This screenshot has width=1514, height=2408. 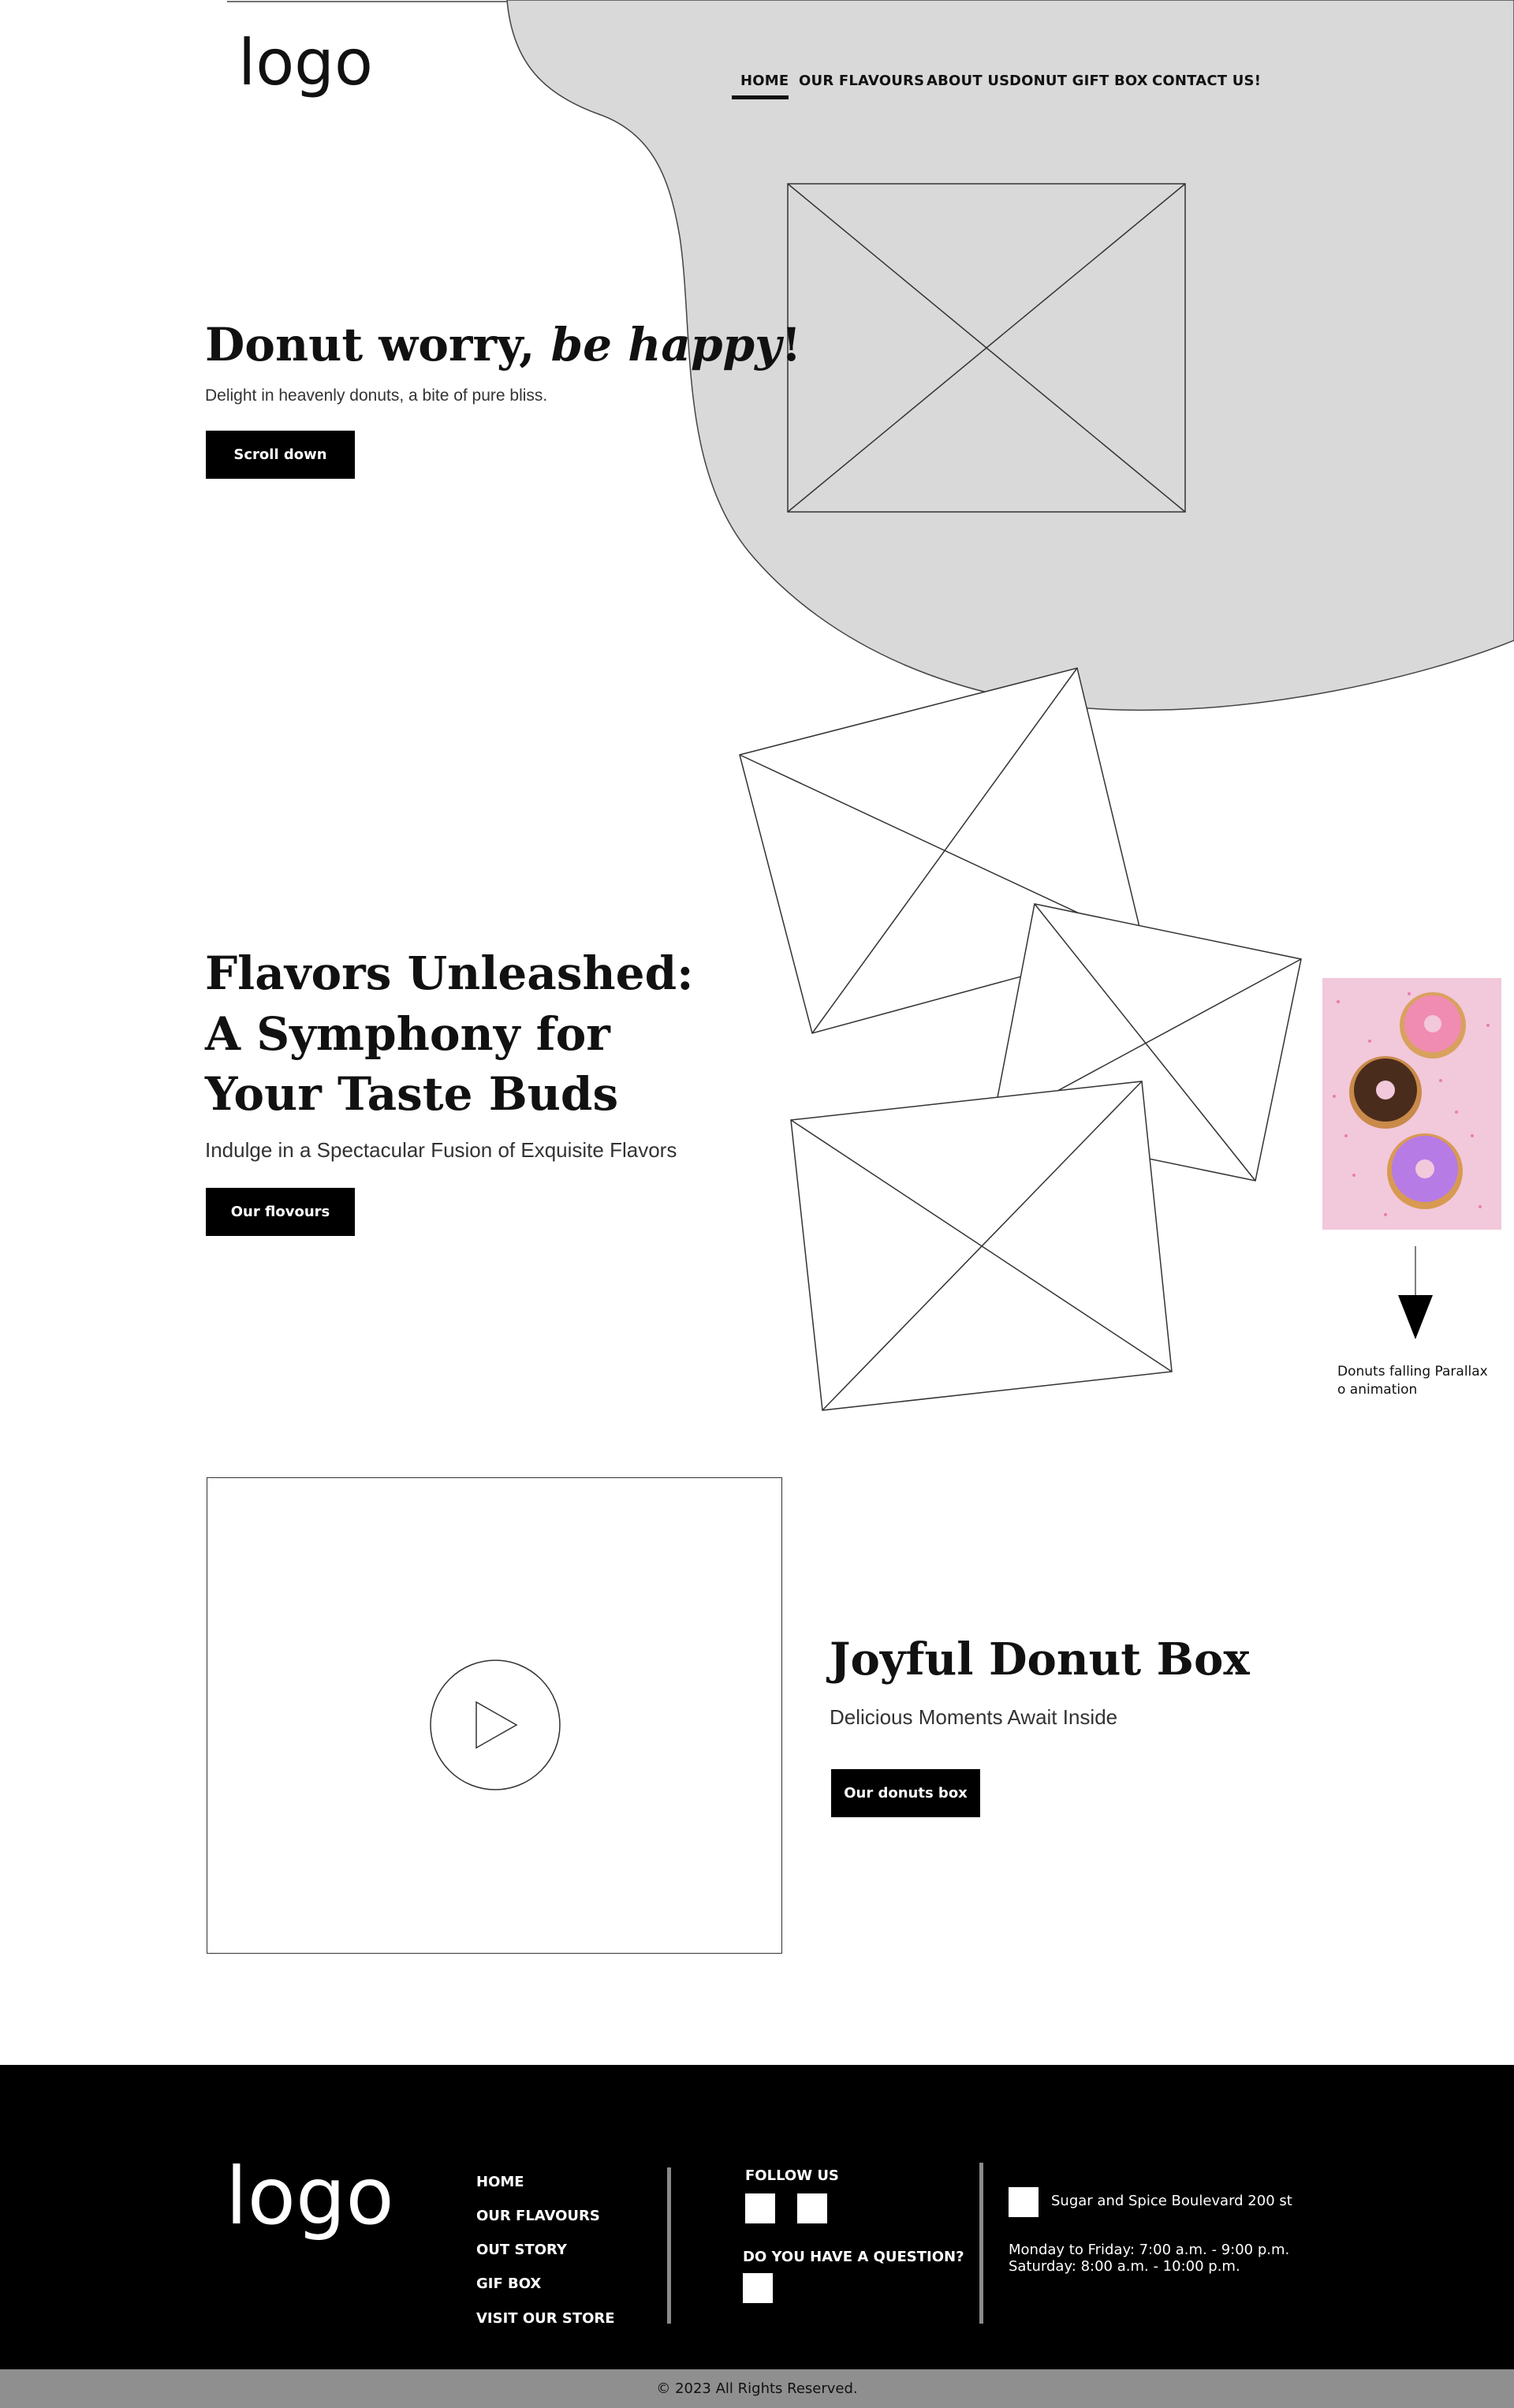 I want to click on hero-image-placeholder, so click(x=986, y=348).